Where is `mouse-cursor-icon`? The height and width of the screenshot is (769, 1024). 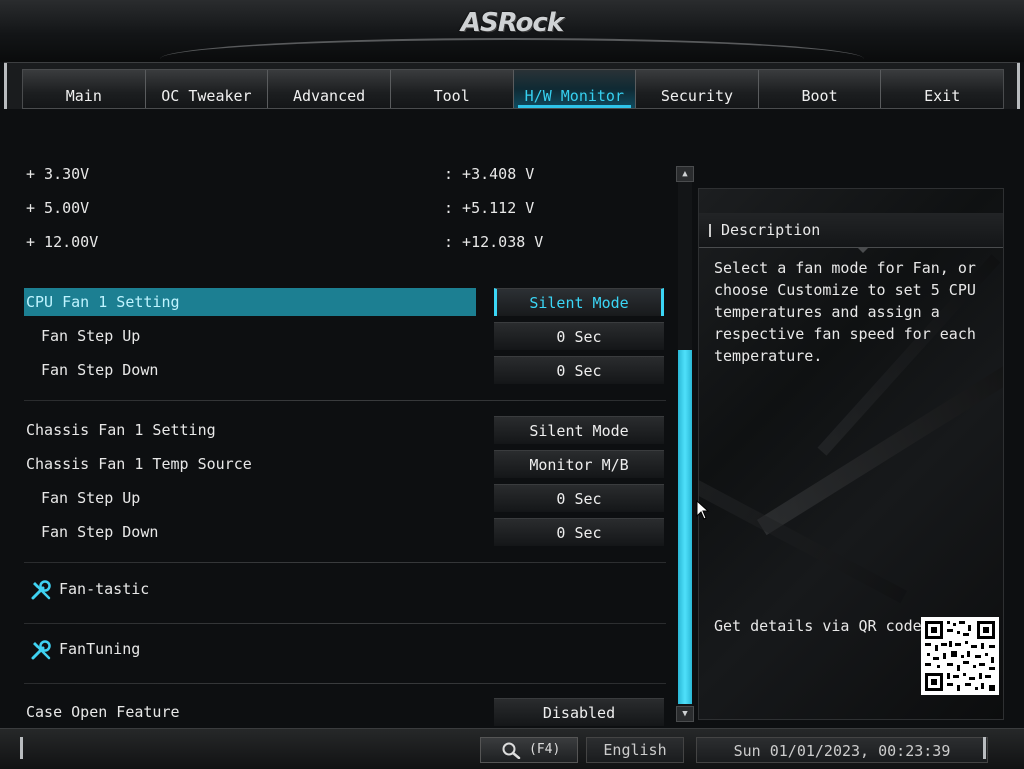 mouse-cursor-icon is located at coordinates (703, 510).